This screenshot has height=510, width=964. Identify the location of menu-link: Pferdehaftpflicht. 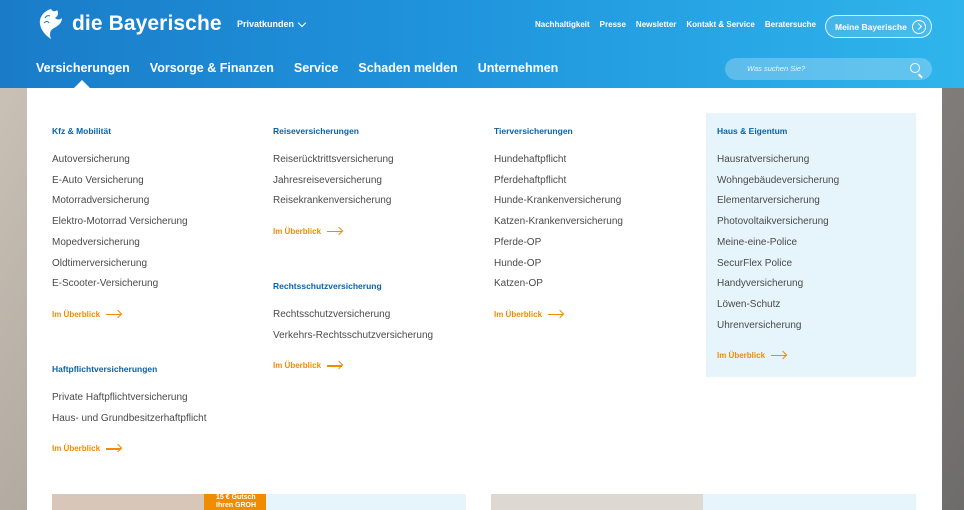
(558, 181).